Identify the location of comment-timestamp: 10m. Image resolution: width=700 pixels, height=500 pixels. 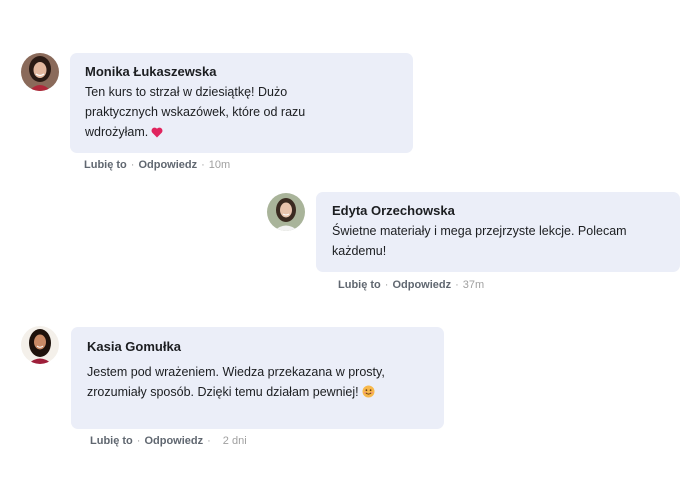
(219, 165).